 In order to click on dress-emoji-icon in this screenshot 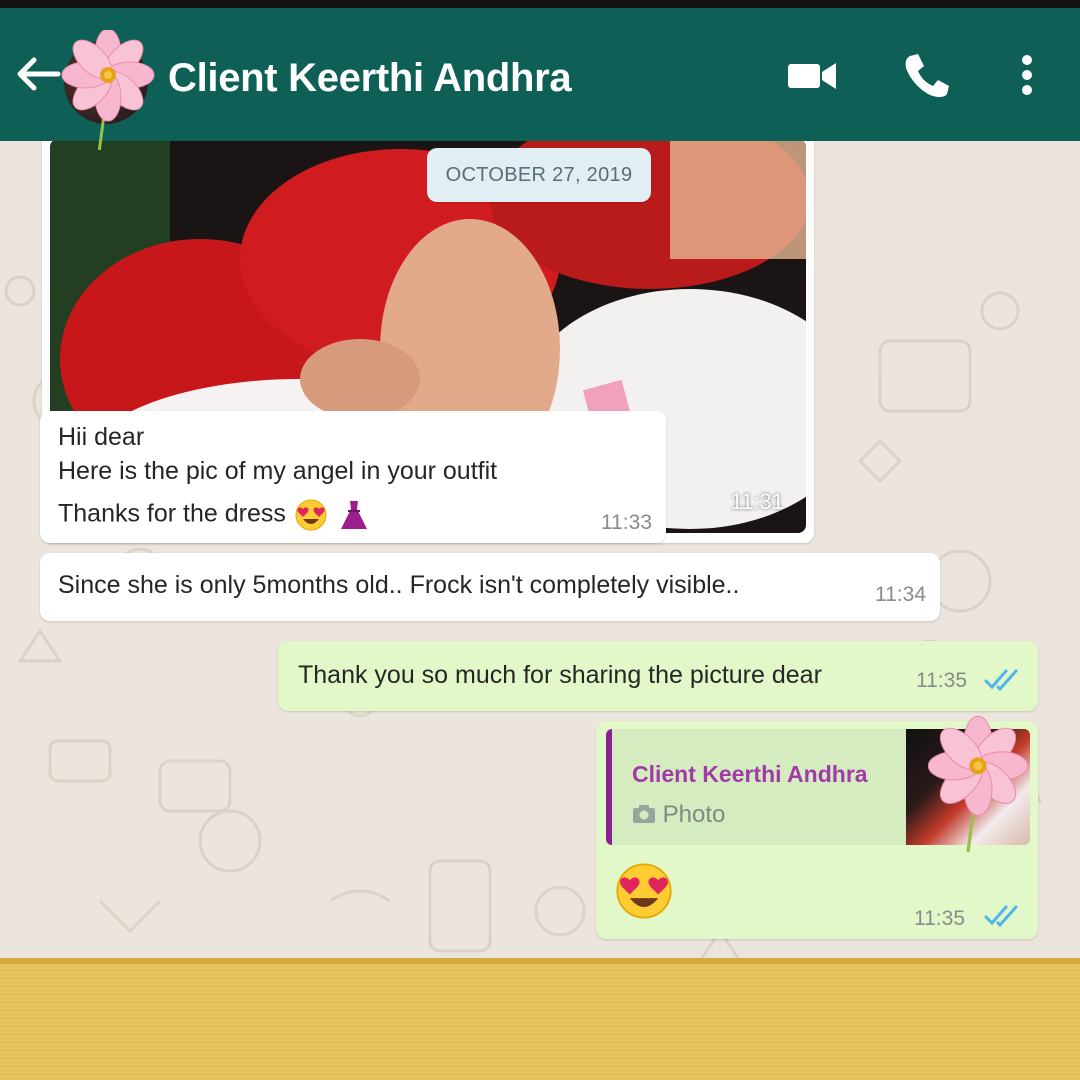, I will do `click(353, 515)`.